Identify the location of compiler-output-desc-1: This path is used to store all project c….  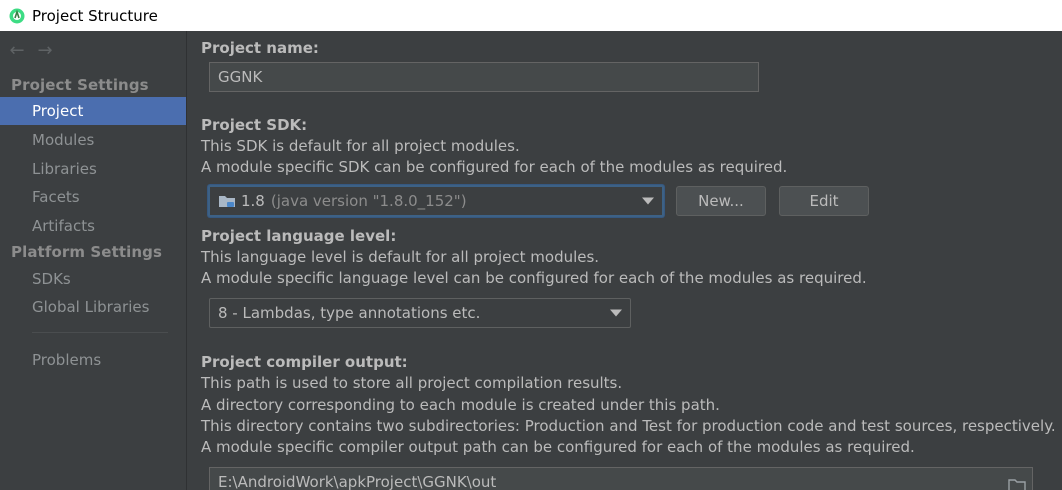
(412, 383).